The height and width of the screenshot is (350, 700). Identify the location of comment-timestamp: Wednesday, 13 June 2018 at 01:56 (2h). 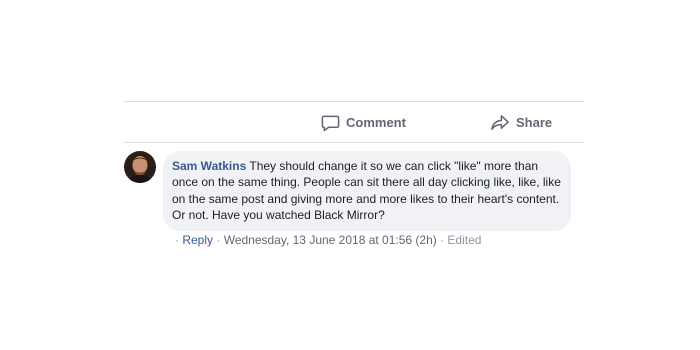
(330, 240).